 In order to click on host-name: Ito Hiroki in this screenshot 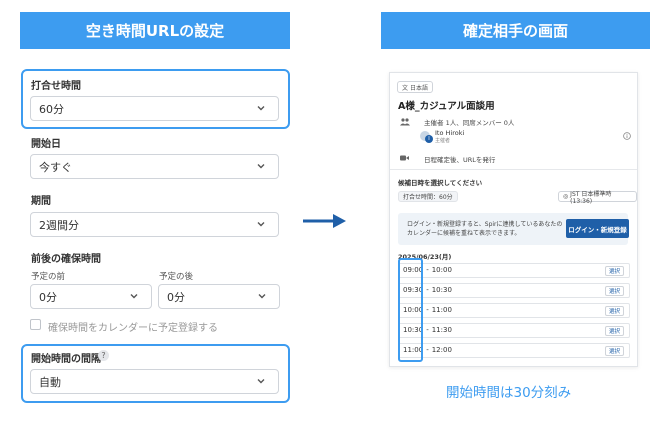, I will do `click(450, 133)`.